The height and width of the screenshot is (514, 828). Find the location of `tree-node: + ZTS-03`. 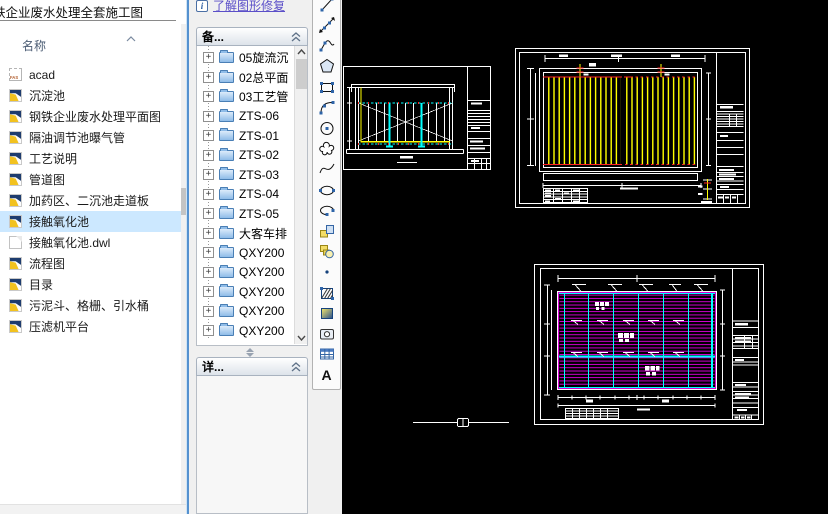

tree-node: + ZTS-03 is located at coordinates (246, 175).